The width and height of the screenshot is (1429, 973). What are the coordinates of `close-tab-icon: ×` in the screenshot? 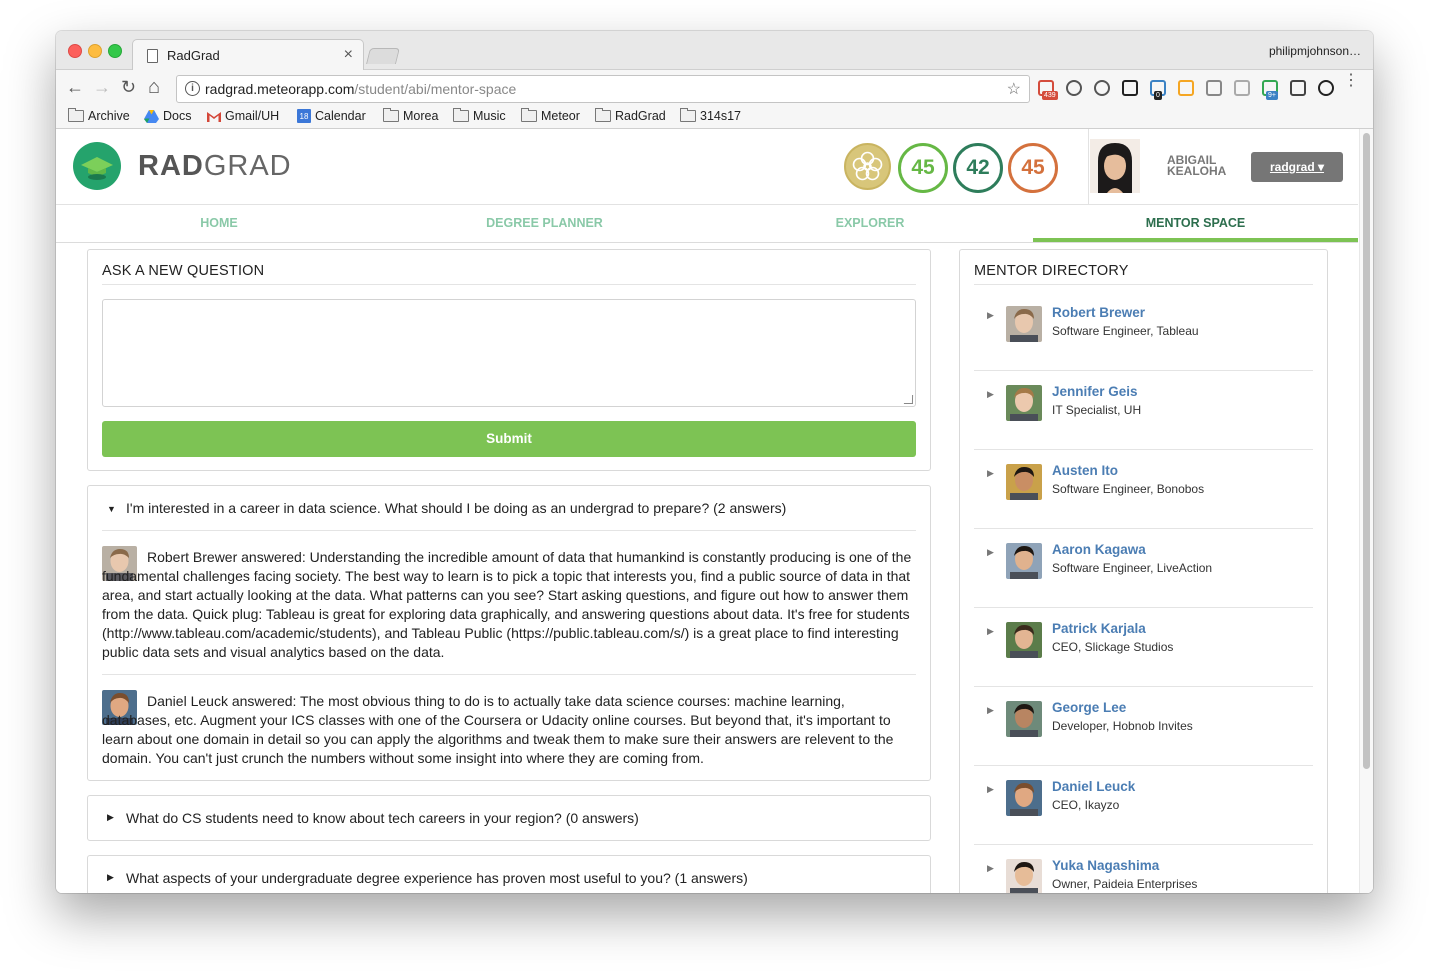 It's located at (348, 55).